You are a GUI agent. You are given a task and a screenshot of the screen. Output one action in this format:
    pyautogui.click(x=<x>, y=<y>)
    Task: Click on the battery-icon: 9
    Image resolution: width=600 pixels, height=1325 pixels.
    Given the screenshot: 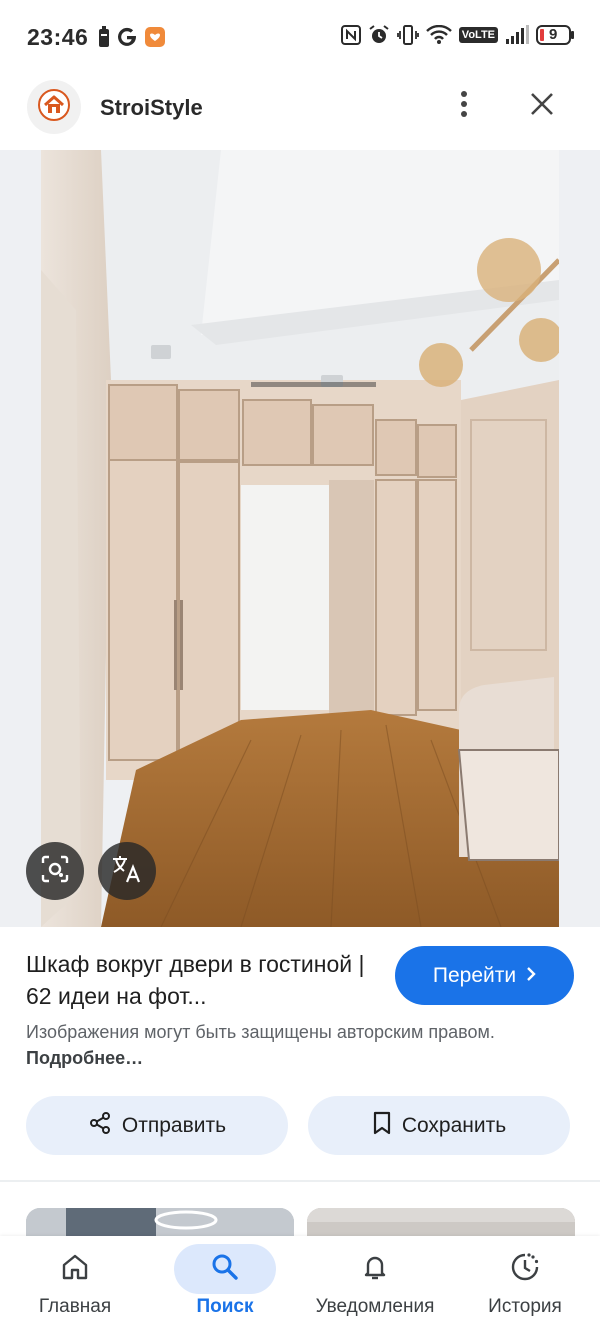 What is the action you would take?
    pyautogui.click(x=556, y=35)
    